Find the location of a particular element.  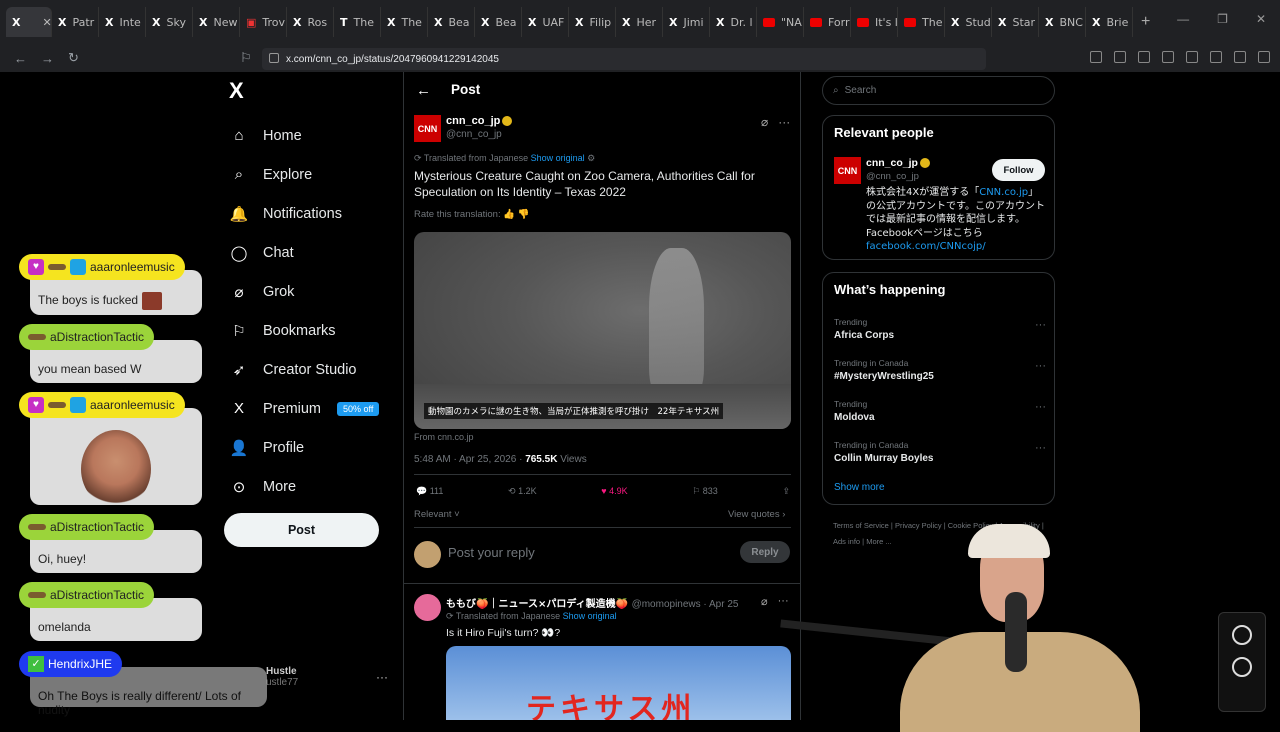

nav-item-more: ⊙ More is located at coordinates (304, 486).